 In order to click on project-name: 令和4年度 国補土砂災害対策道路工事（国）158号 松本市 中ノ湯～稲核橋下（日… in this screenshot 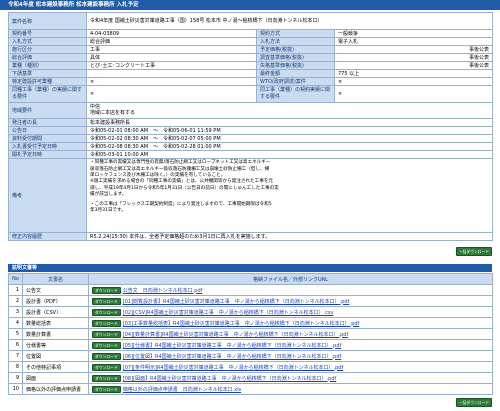, I will do `click(289, 21)`.